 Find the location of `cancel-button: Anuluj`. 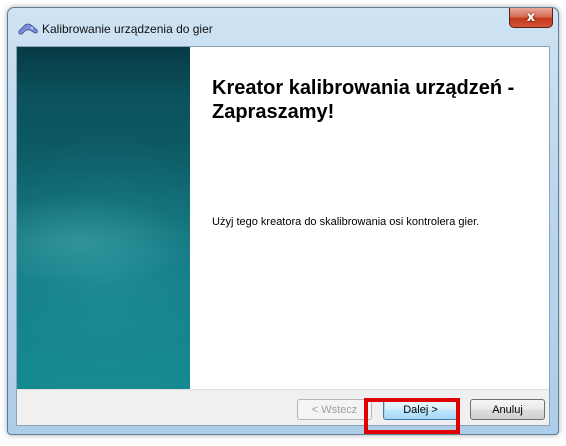

cancel-button: Anuluj is located at coordinates (507, 409).